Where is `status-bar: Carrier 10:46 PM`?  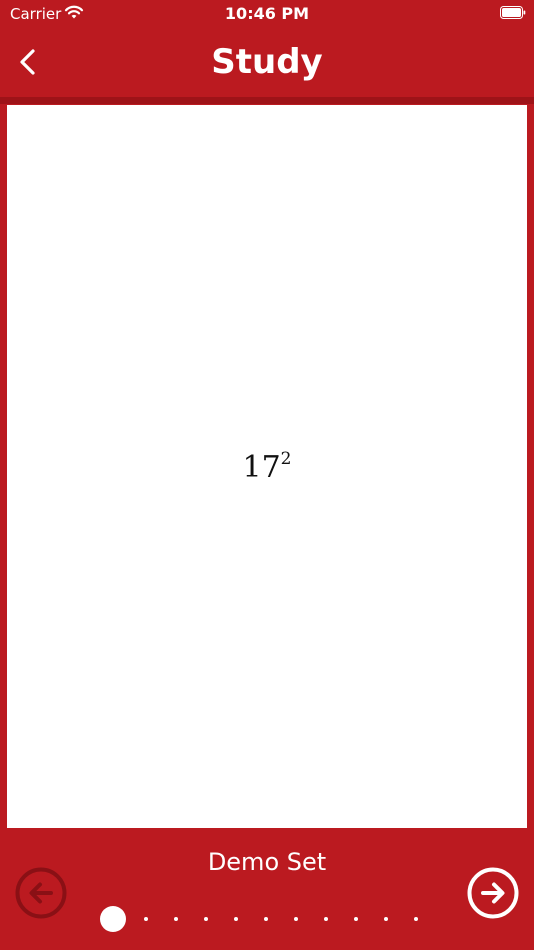
status-bar: Carrier 10:46 PM is located at coordinates (267, 15).